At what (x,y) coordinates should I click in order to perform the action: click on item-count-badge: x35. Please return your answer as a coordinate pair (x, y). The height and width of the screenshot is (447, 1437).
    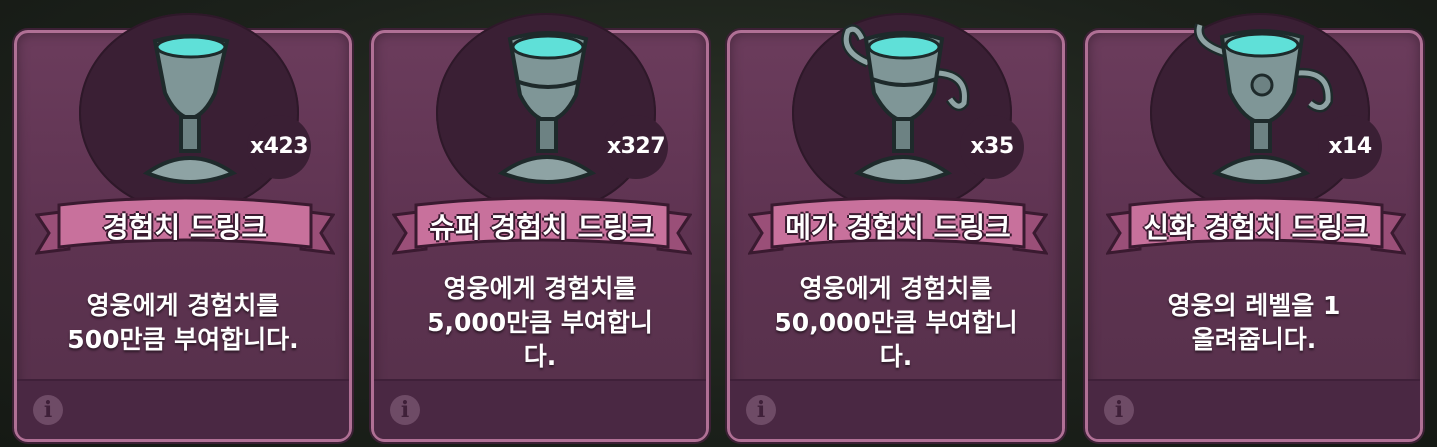
    Looking at the image, I should click on (992, 147).